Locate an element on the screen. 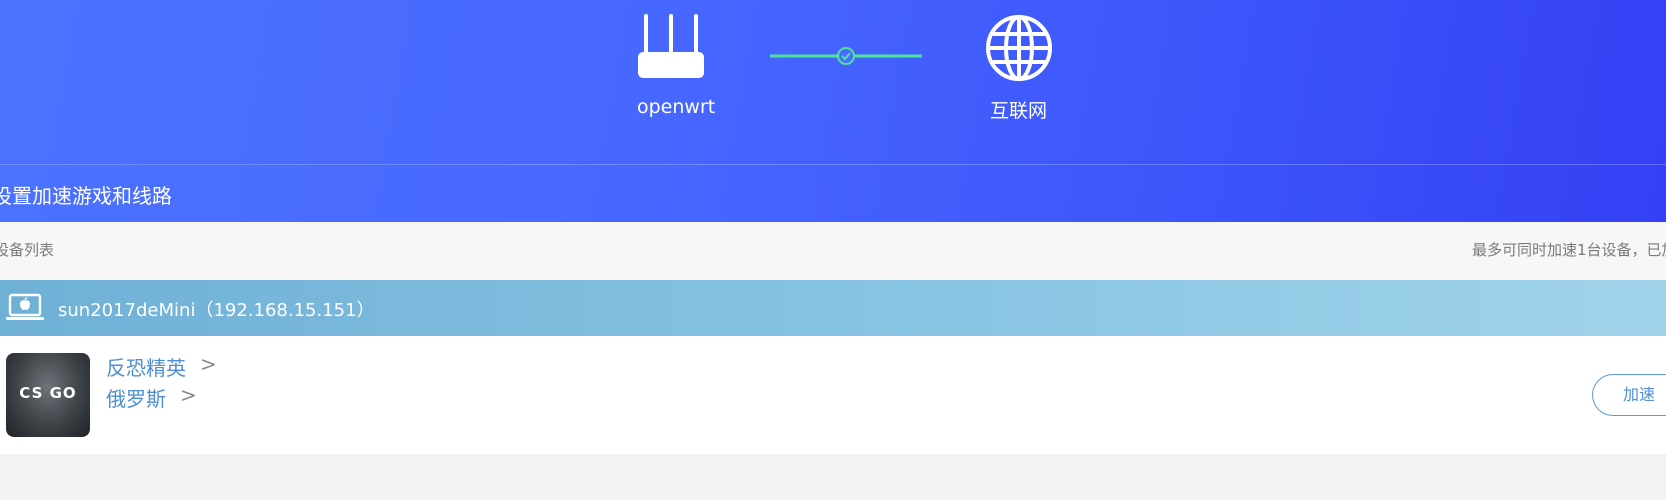 The height and width of the screenshot is (500, 1666). accelerate-button: 加速 is located at coordinates (1629, 395).